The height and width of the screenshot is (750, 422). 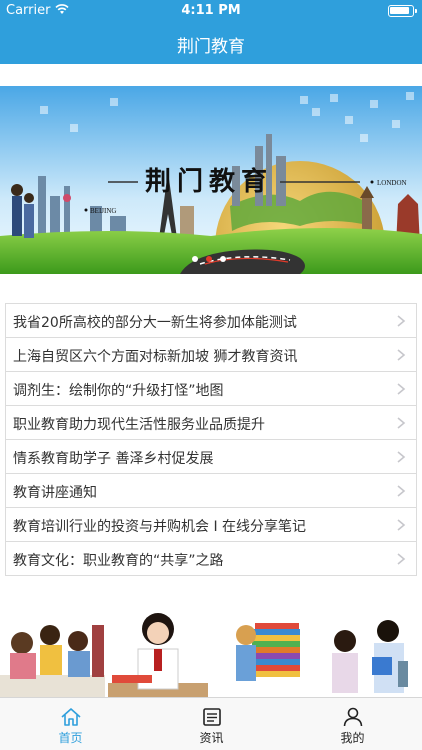 I want to click on news-item: 教育培训行业的投资与并购机会 I 在线分享笔记, so click(x=211, y=525).